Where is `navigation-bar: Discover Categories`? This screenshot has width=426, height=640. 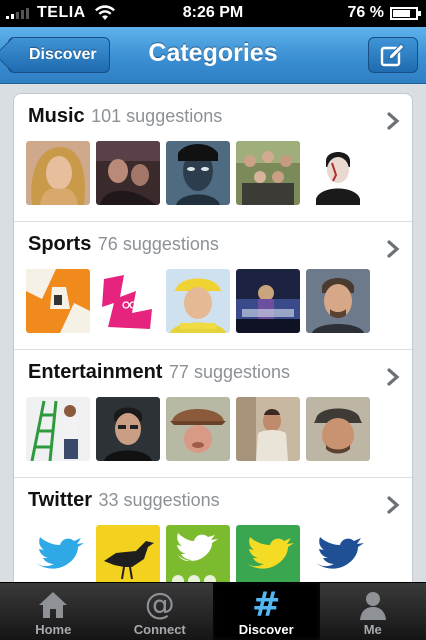 navigation-bar: Discover Categories is located at coordinates (213, 55).